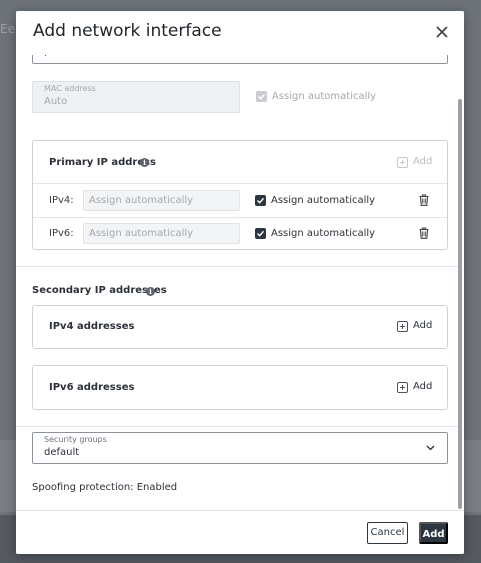  What do you see at coordinates (240, 327) in the screenshot?
I see `ipv4-addresses-card: IPv4 addresses Add` at bounding box center [240, 327].